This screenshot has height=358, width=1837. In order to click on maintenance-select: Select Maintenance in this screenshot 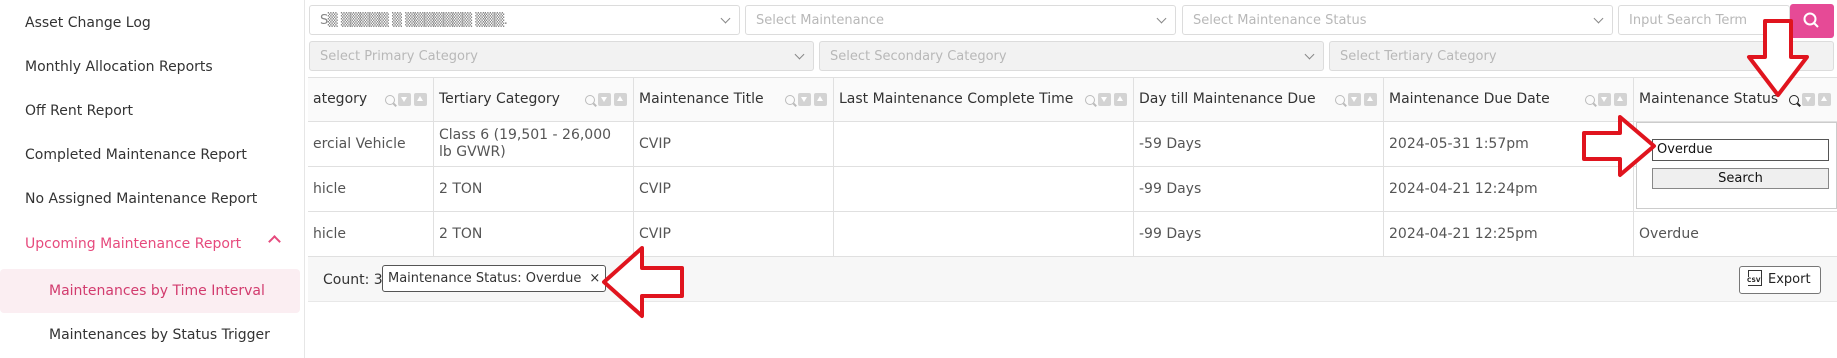, I will do `click(960, 20)`.